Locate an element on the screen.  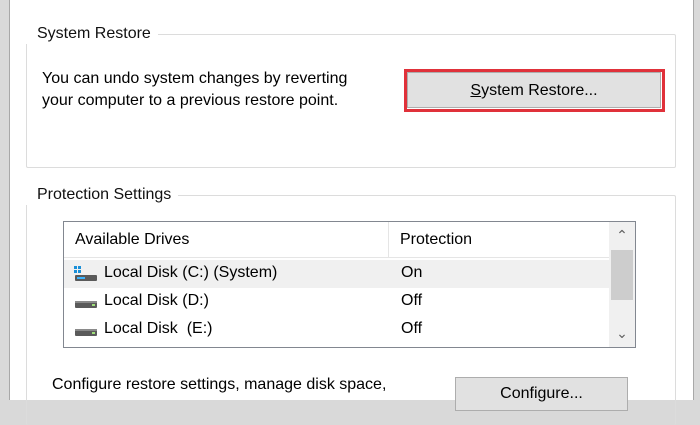
scroll-down-arrow-icon: ⌄ is located at coordinates (622, 333).